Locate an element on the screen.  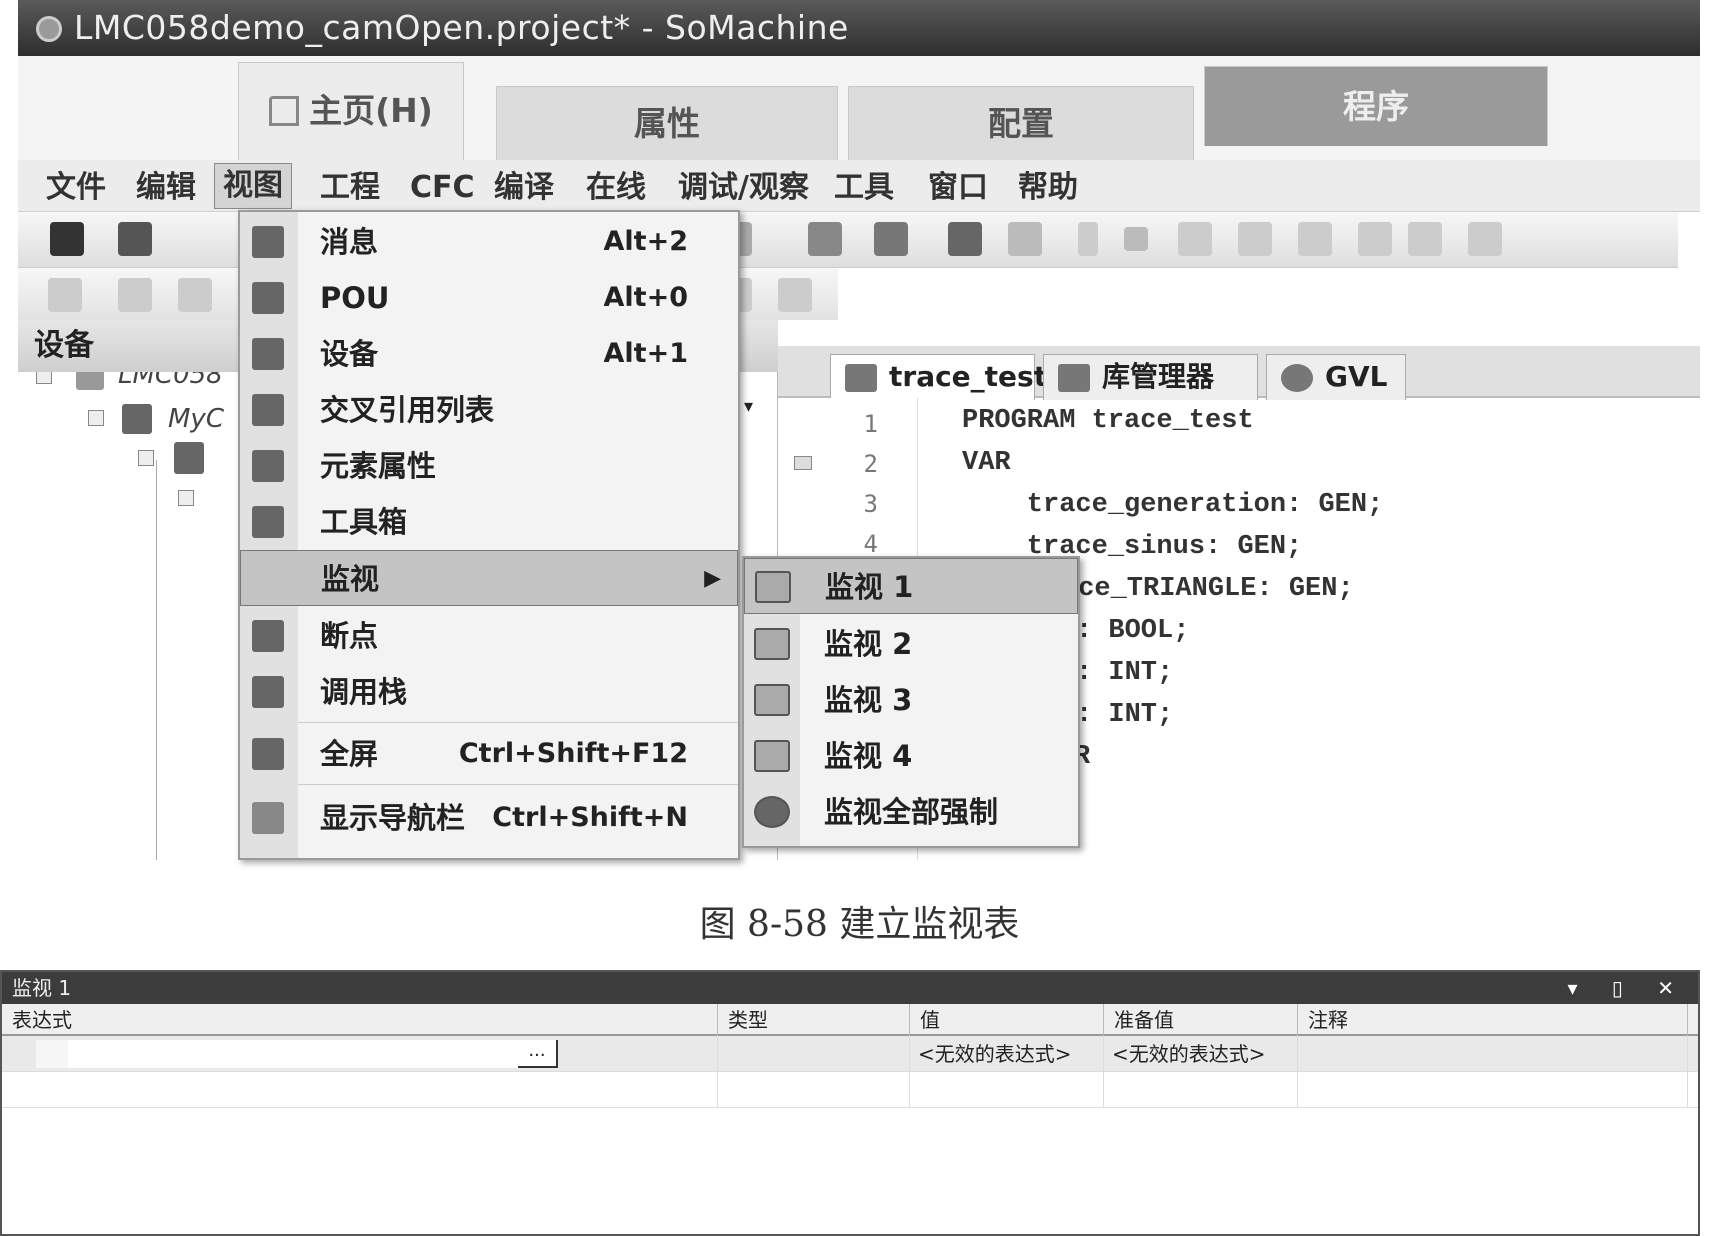
cfc-return-icon is located at coordinates (795, 295).